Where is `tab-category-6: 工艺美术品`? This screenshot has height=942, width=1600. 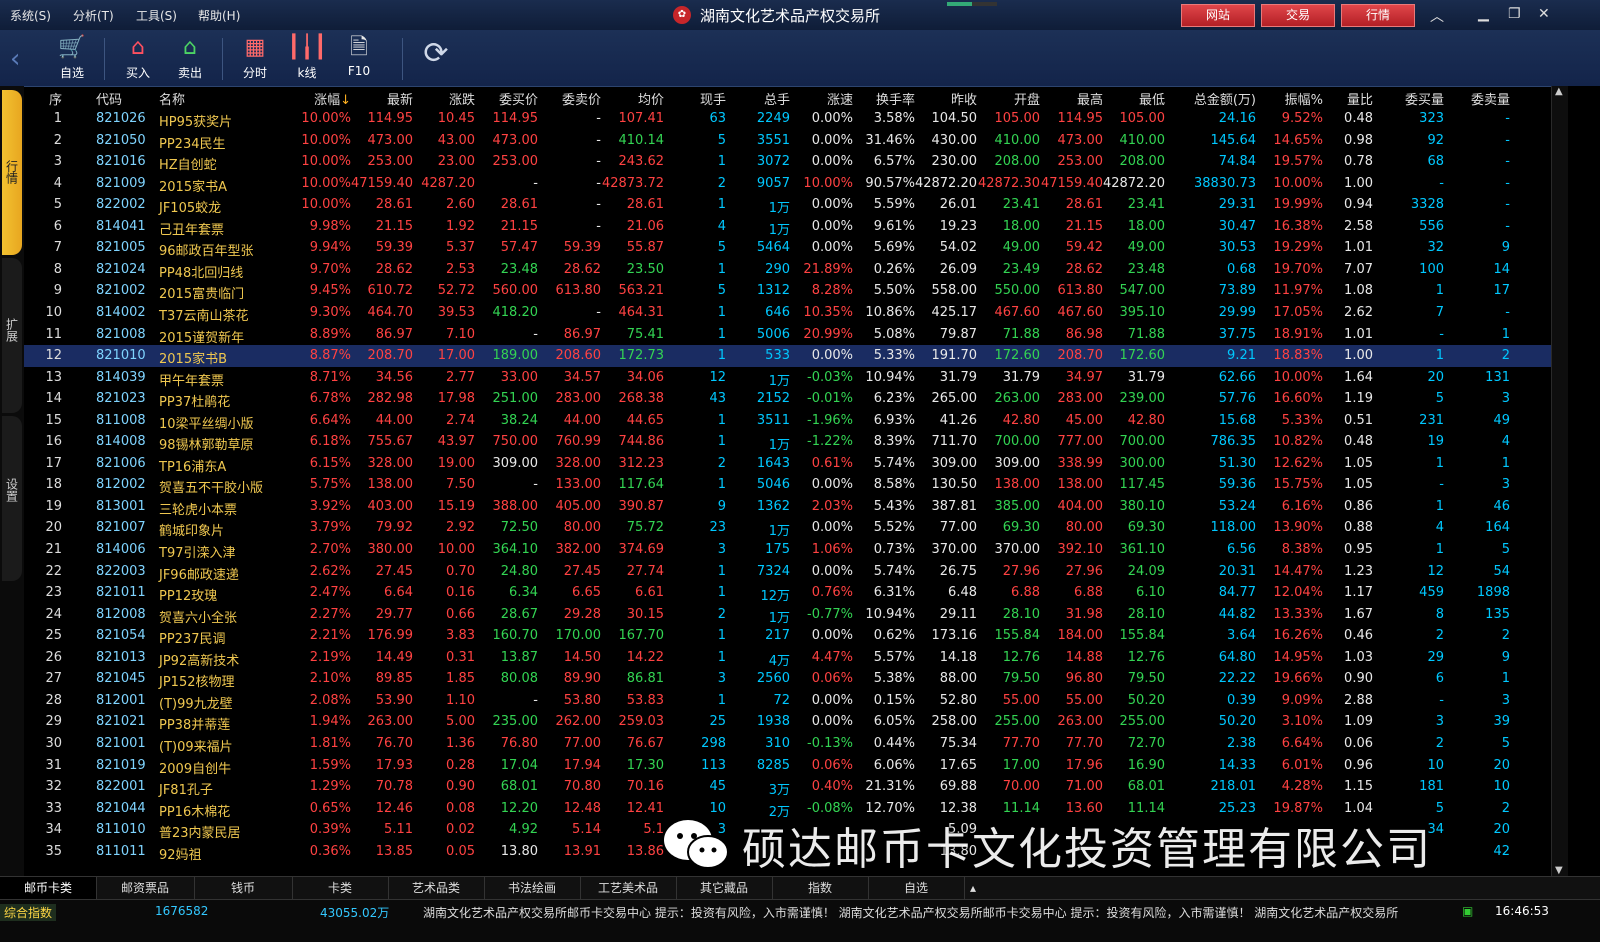 tab-category-6: 工艺美术品 is located at coordinates (628, 888).